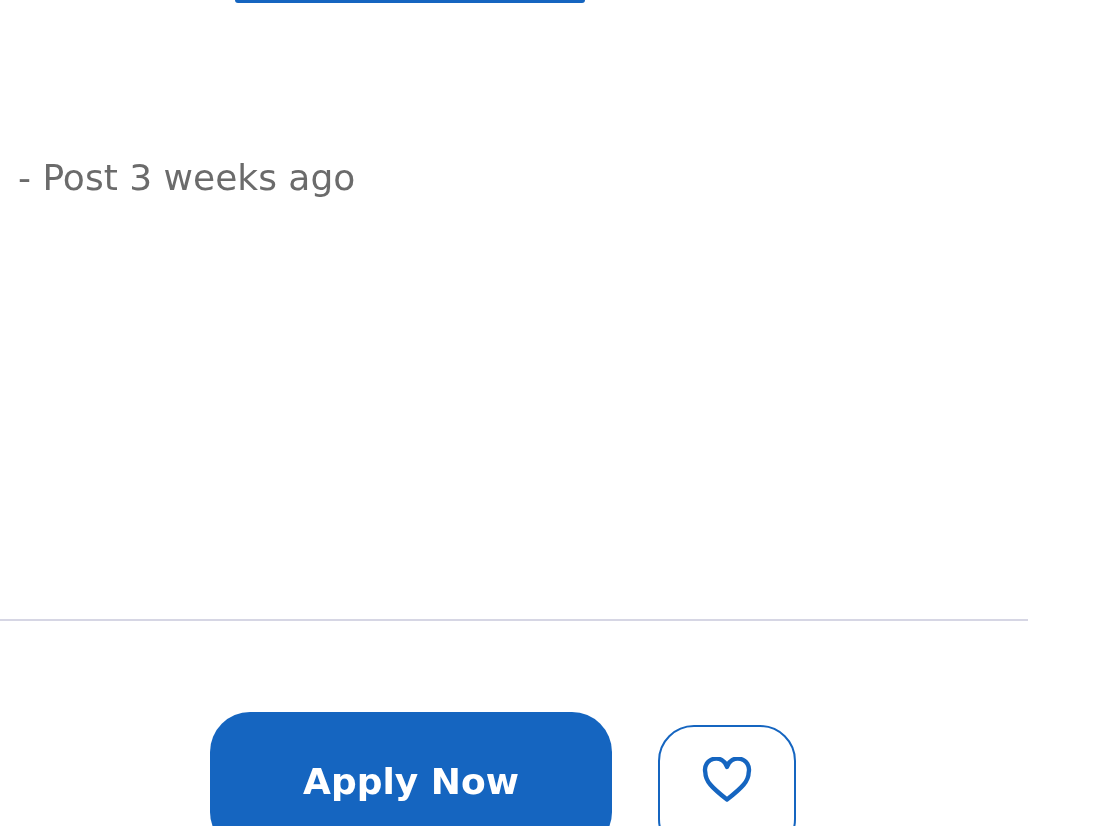  I want to click on post-date: - Post 3 weeks ago, so click(187, 178).